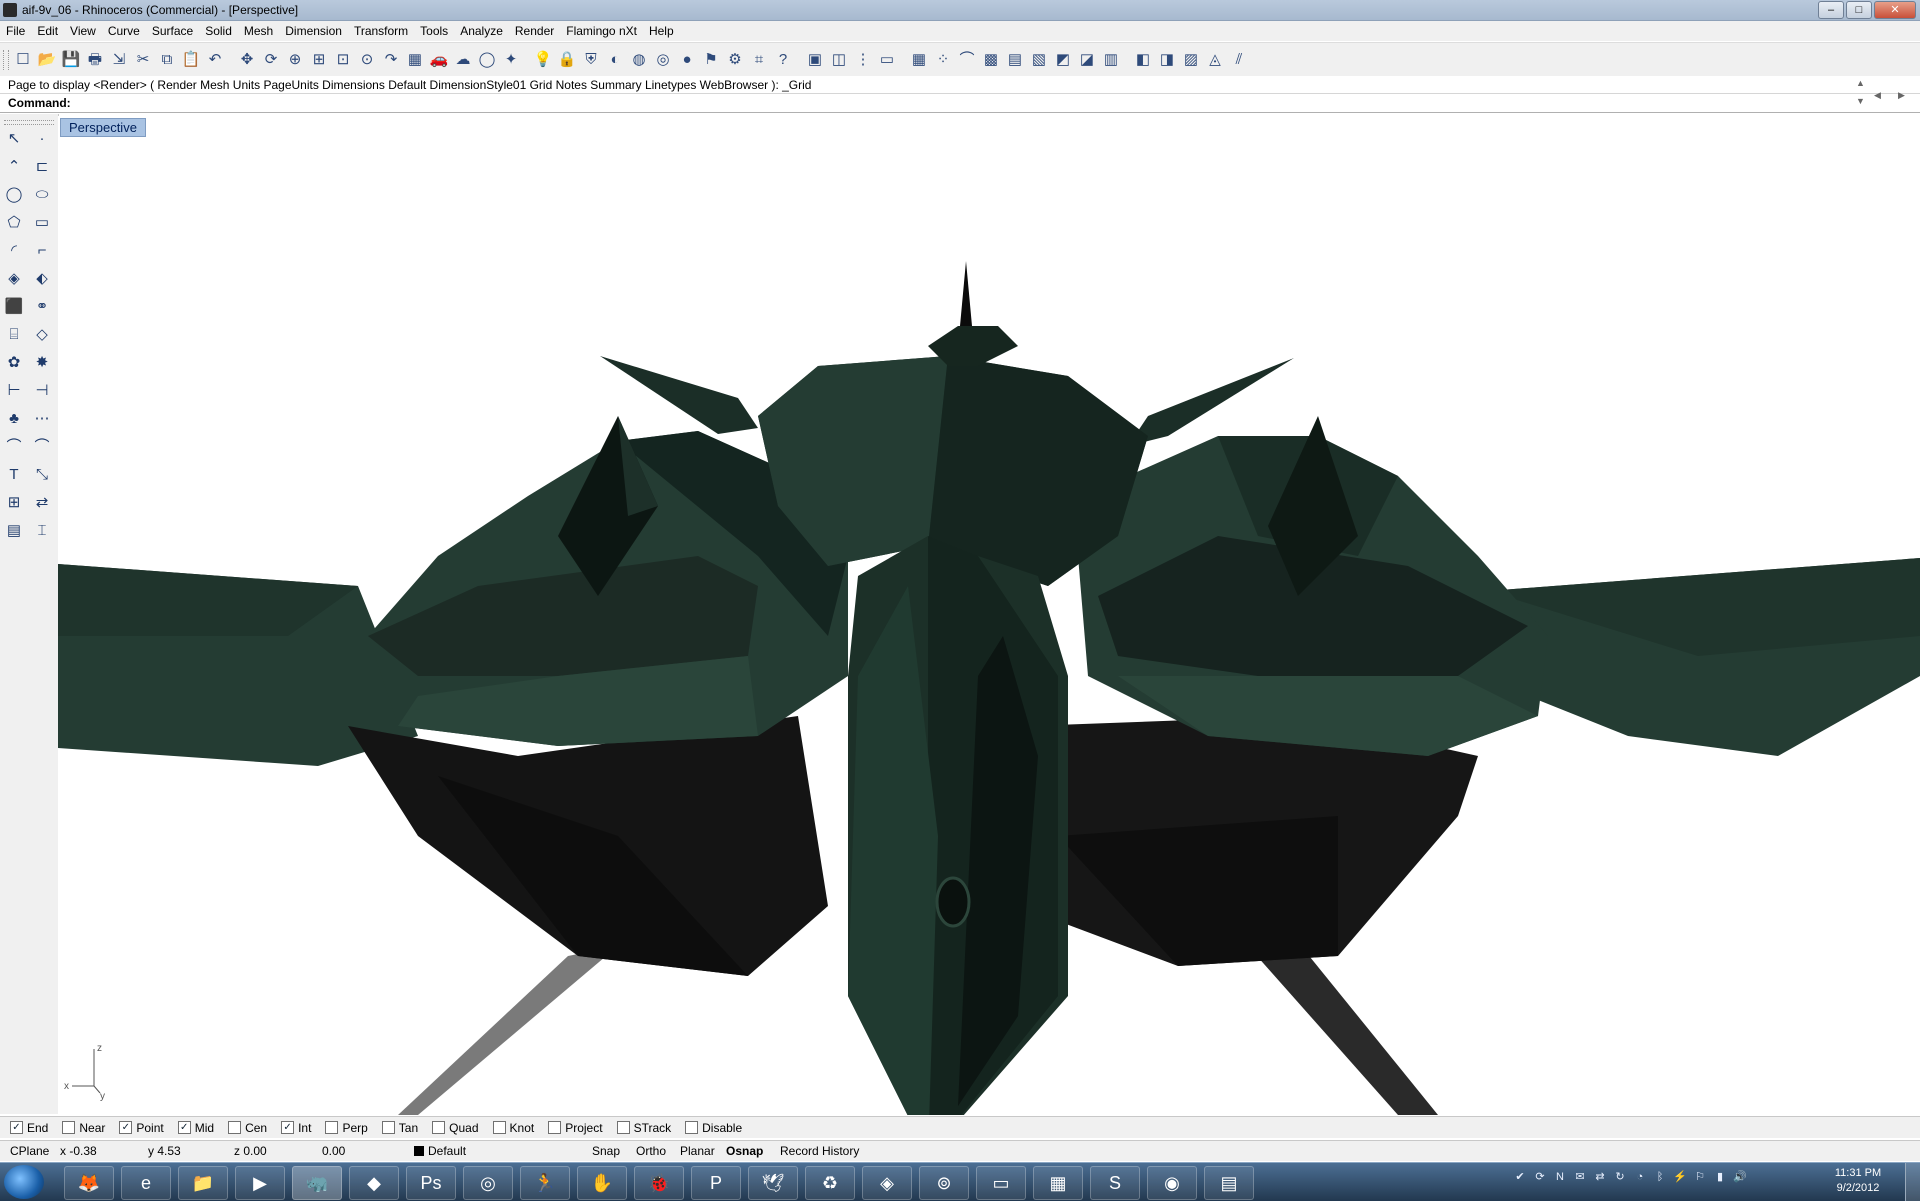  What do you see at coordinates (1560, 1177) in the screenshot?
I see `tray-onenote-icon: N` at bounding box center [1560, 1177].